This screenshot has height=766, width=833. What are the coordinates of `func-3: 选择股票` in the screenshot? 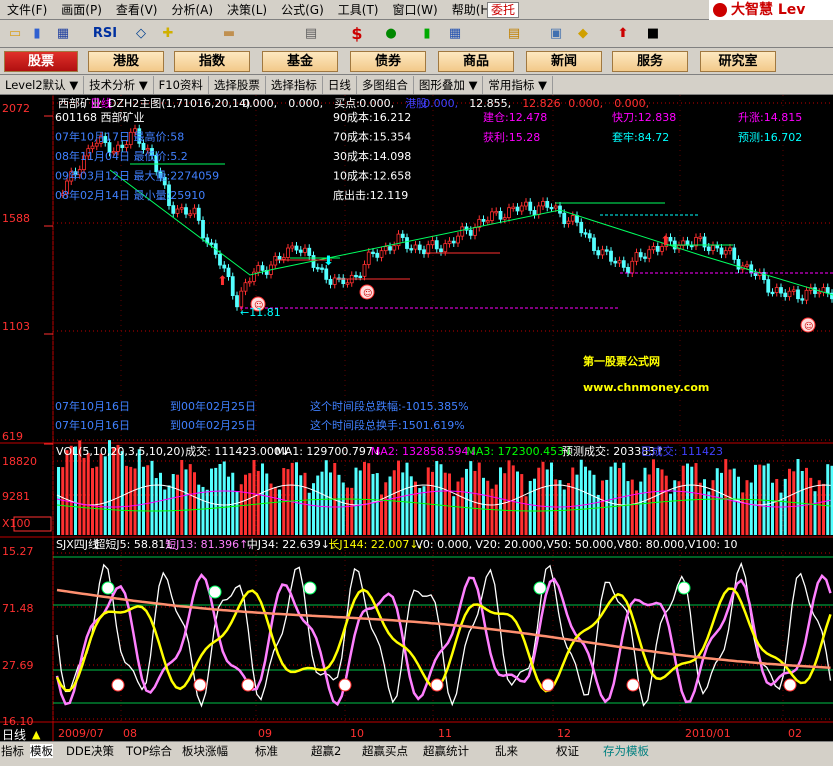 It's located at (237, 84).